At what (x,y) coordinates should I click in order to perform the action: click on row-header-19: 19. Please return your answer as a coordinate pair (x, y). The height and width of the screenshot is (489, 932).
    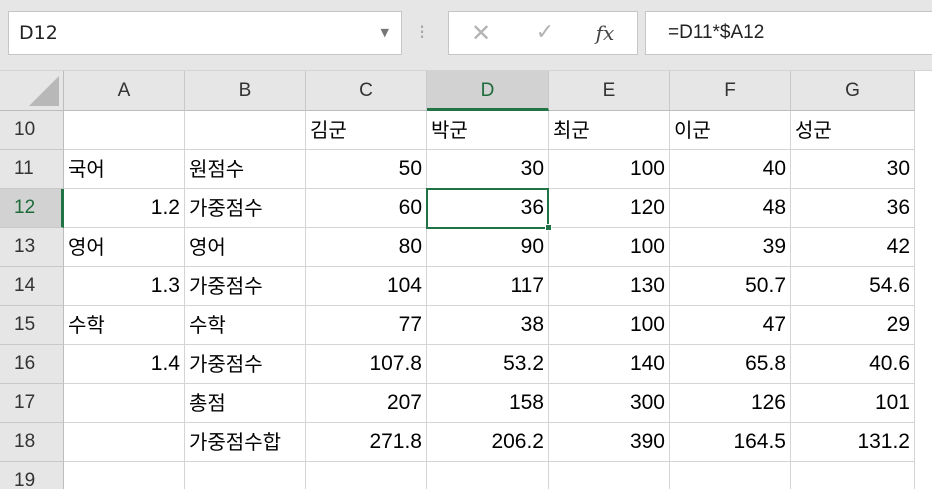
    Looking at the image, I should click on (32, 475).